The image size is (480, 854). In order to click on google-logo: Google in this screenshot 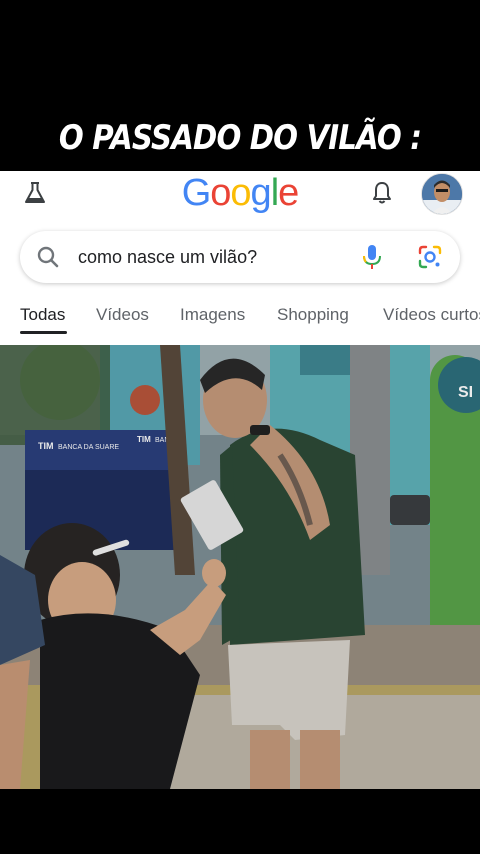, I will do `click(240, 193)`.